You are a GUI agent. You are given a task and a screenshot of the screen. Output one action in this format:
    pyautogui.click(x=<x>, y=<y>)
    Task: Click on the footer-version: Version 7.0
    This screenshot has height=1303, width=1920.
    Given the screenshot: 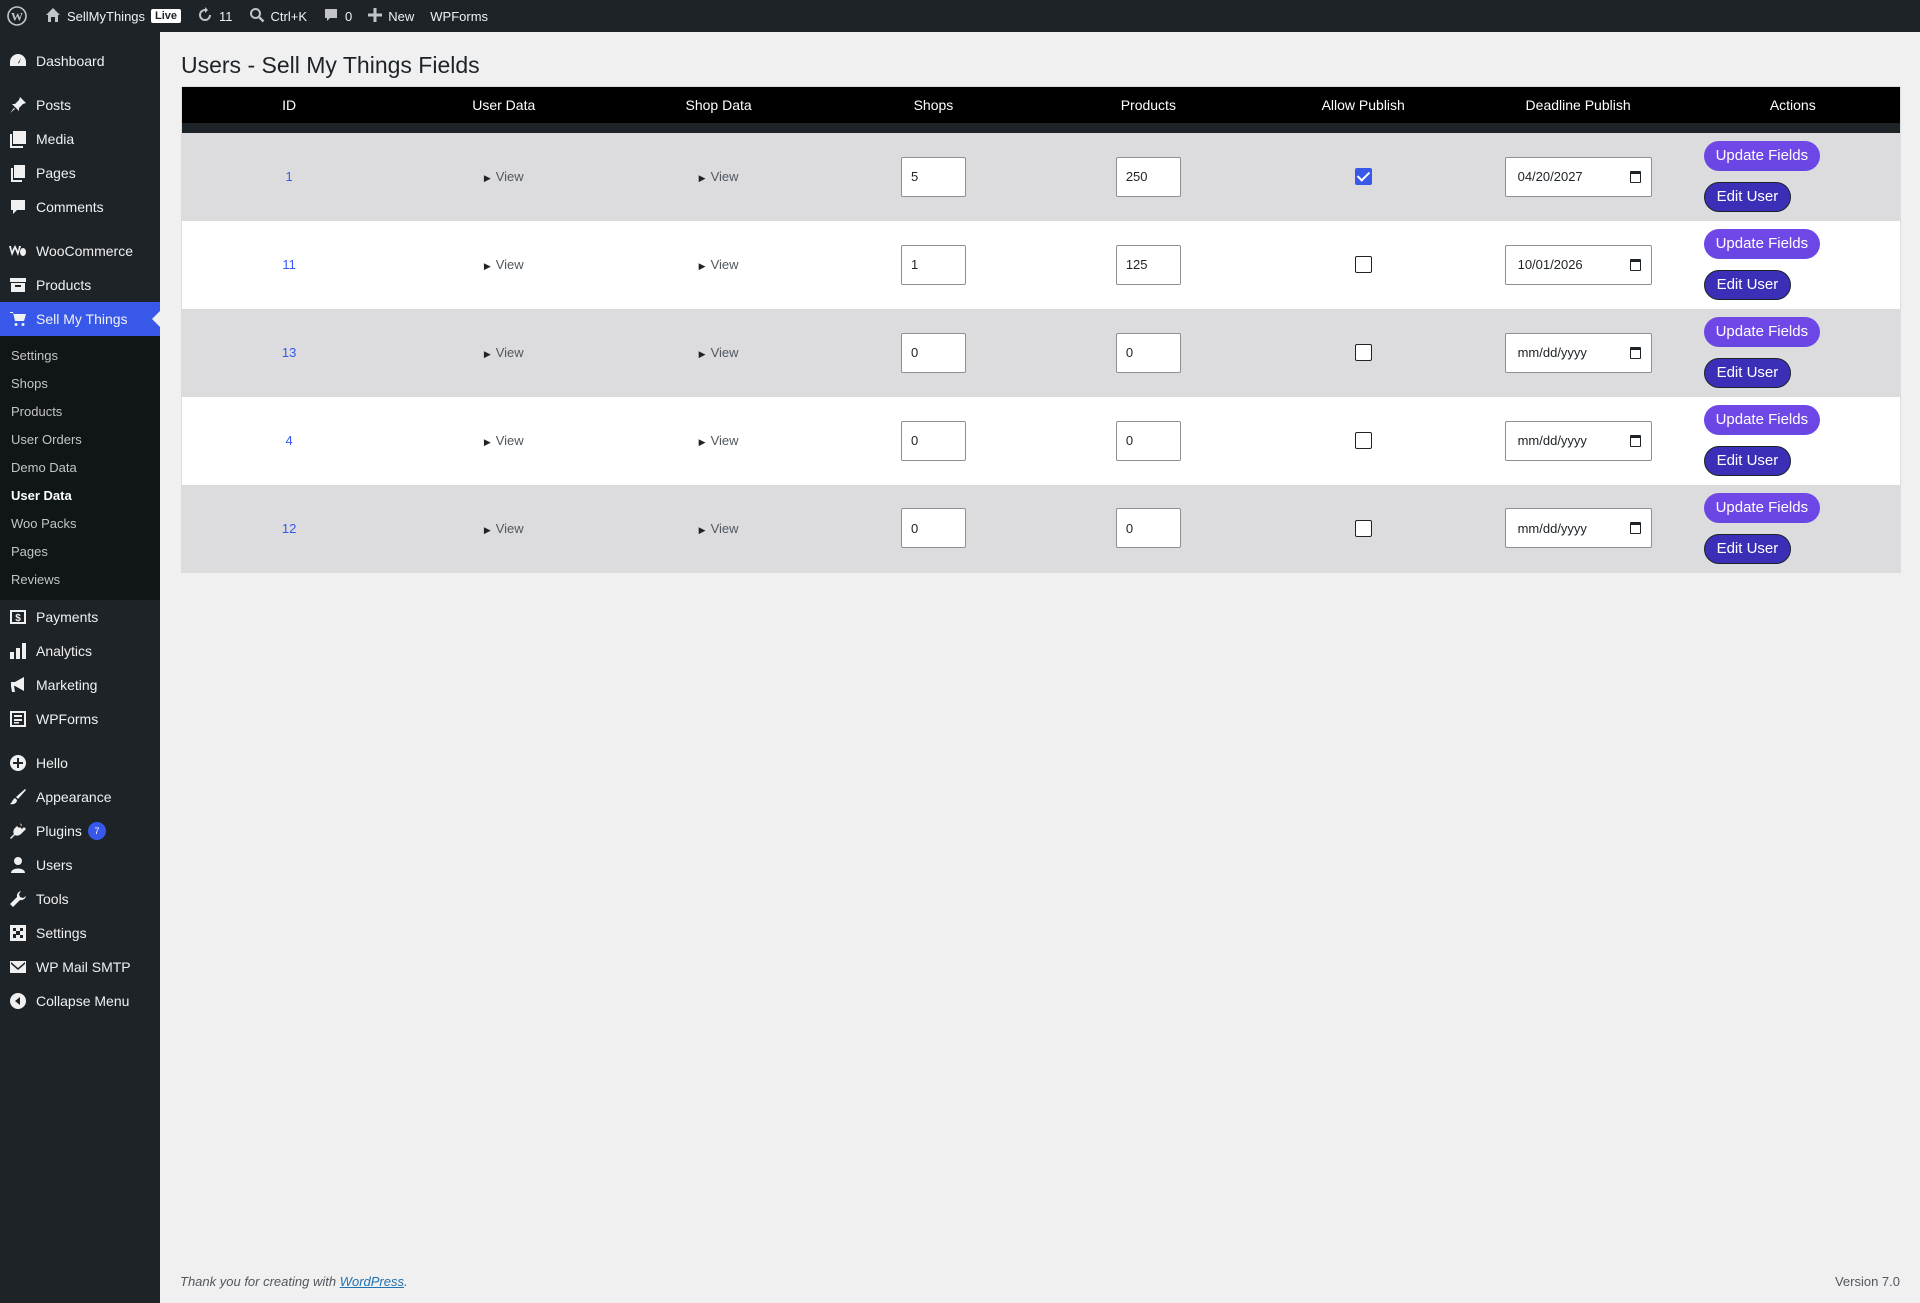 What is the action you would take?
    pyautogui.click(x=1867, y=1281)
    